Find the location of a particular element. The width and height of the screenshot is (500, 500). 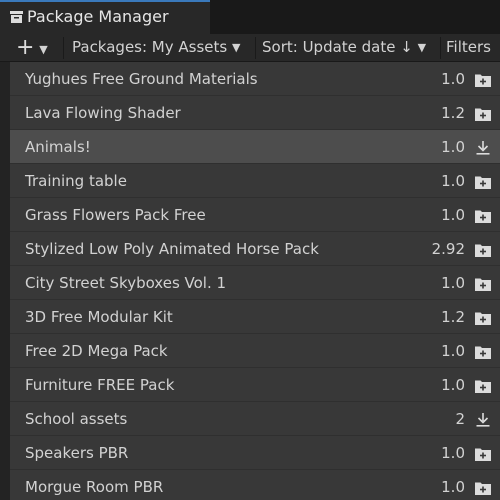

packages-dropdown: Packages: My Assets ▼ is located at coordinates (156, 47).